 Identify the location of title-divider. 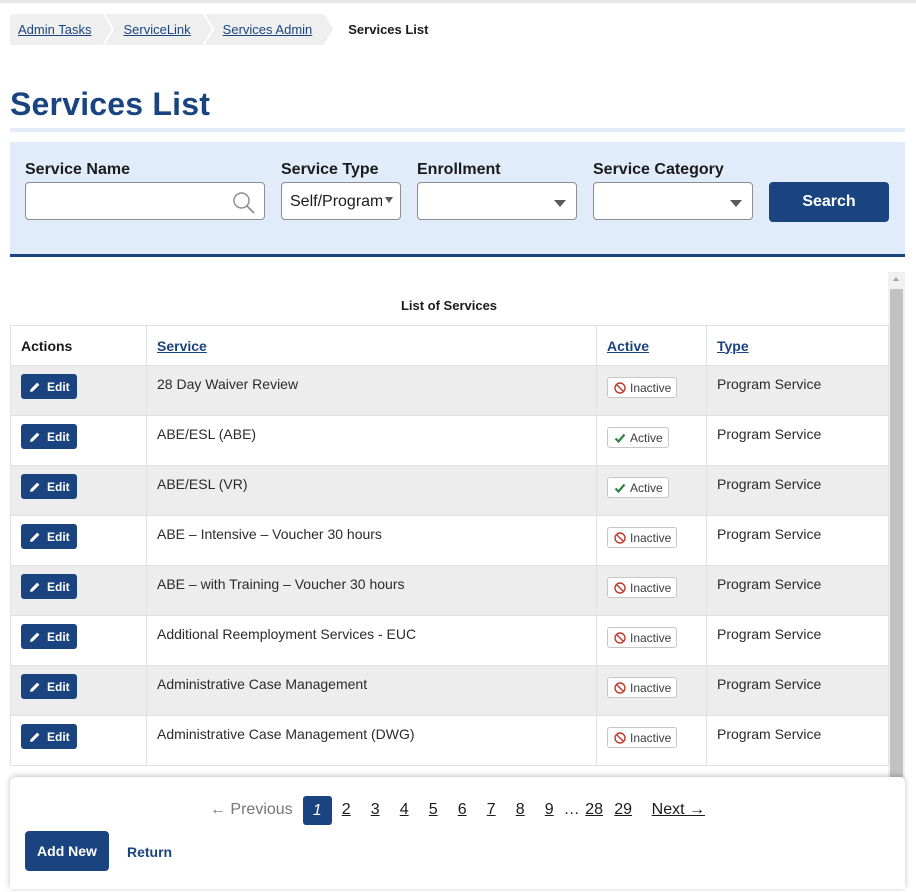
(457, 130).